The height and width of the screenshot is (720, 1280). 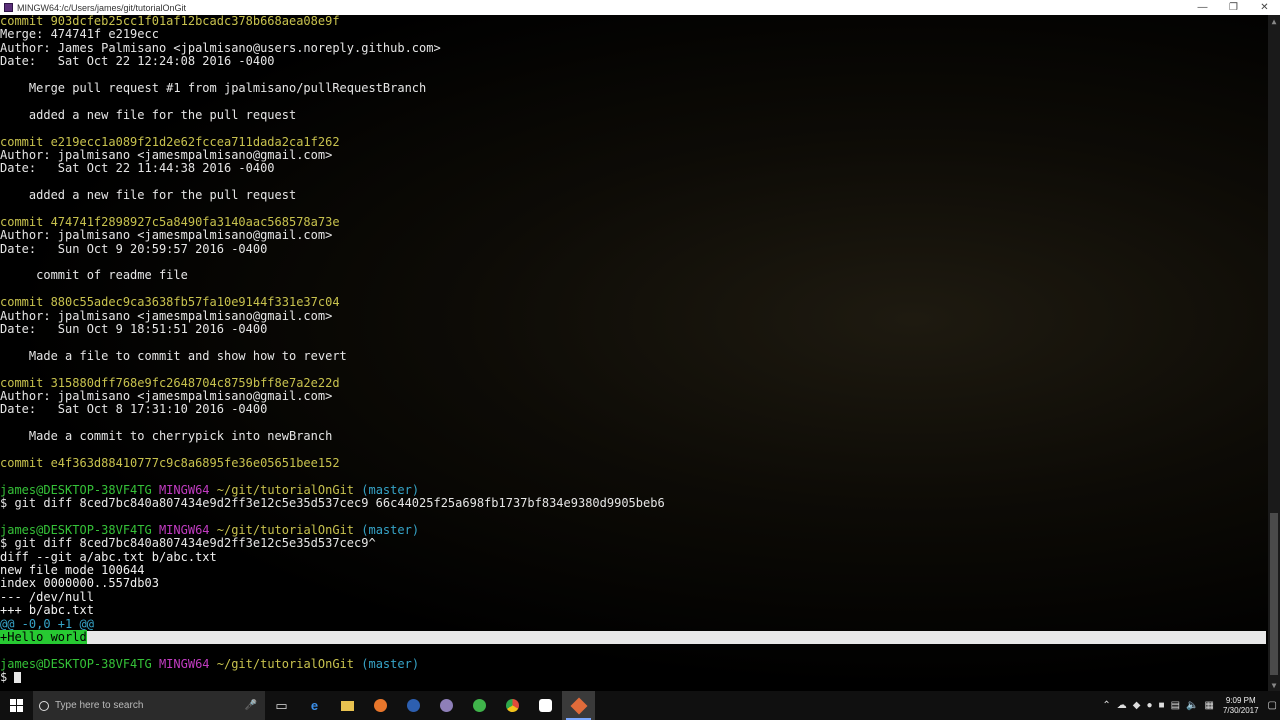 What do you see at coordinates (1150, 705) in the screenshot?
I see `tray-app-icon: ●` at bounding box center [1150, 705].